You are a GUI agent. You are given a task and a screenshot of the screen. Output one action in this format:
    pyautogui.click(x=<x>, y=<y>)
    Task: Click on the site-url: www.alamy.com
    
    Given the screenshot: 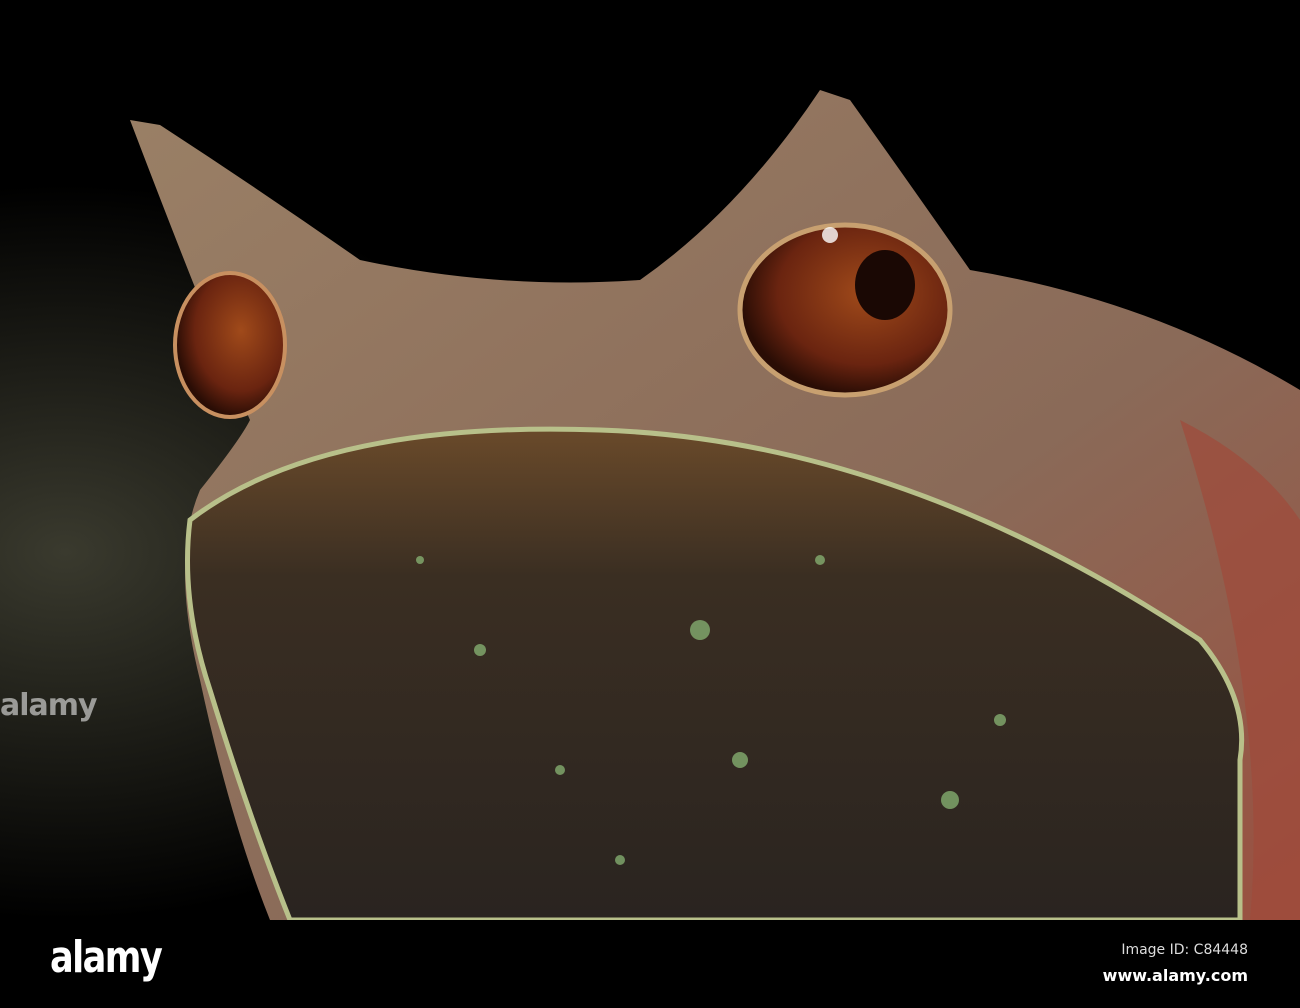 What is the action you would take?
    pyautogui.click(x=1175, y=975)
    